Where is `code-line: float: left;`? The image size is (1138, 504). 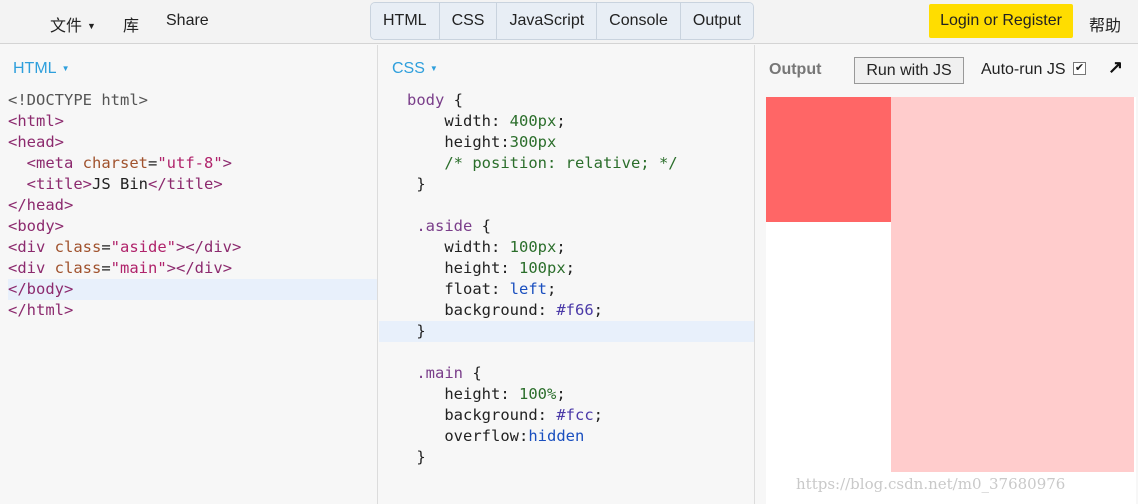 code-line: float: left; is located at coordinates (500, 289).